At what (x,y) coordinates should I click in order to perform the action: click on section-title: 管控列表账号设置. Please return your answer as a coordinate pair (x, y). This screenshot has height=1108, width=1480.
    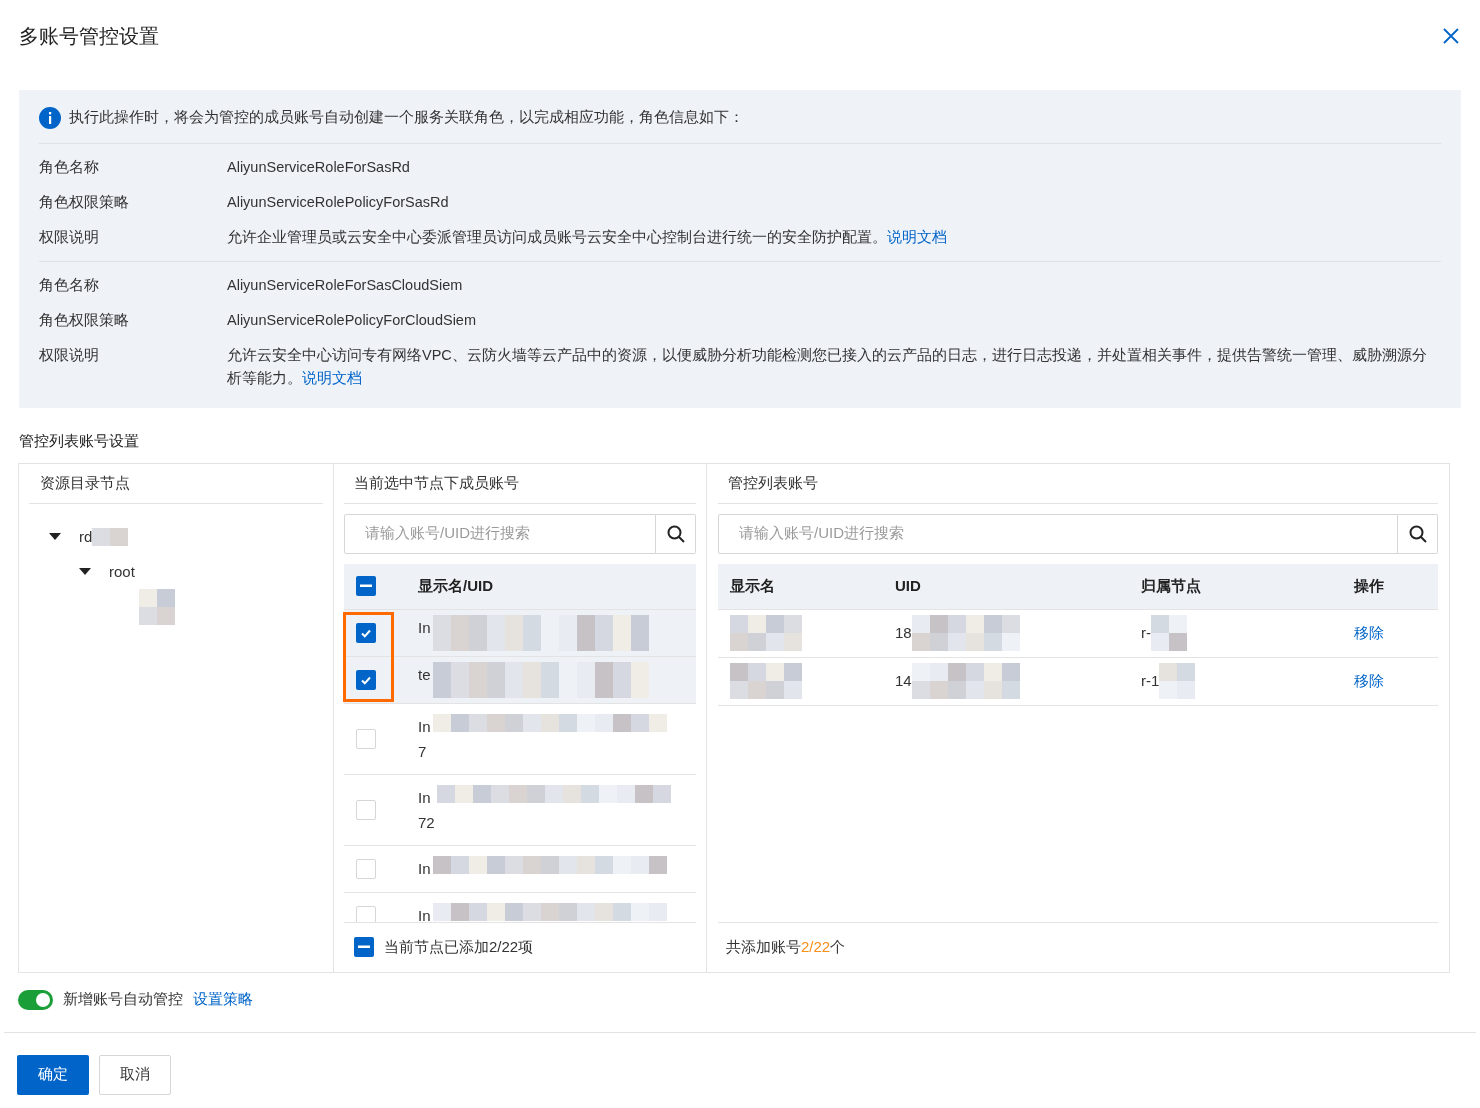
    Looking at the image, I should click on (79, 441).